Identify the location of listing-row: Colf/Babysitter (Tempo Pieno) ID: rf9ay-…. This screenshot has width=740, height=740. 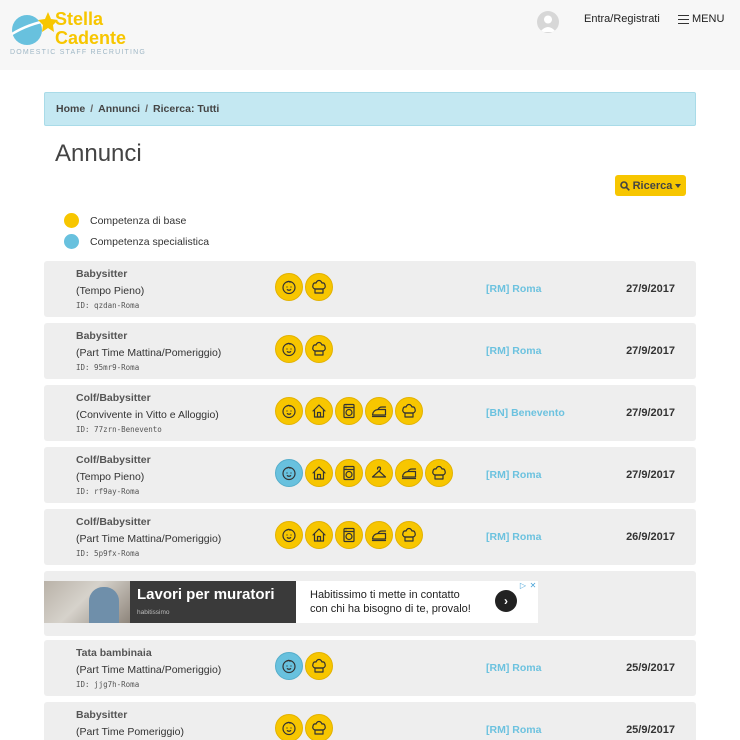
(370, 475).